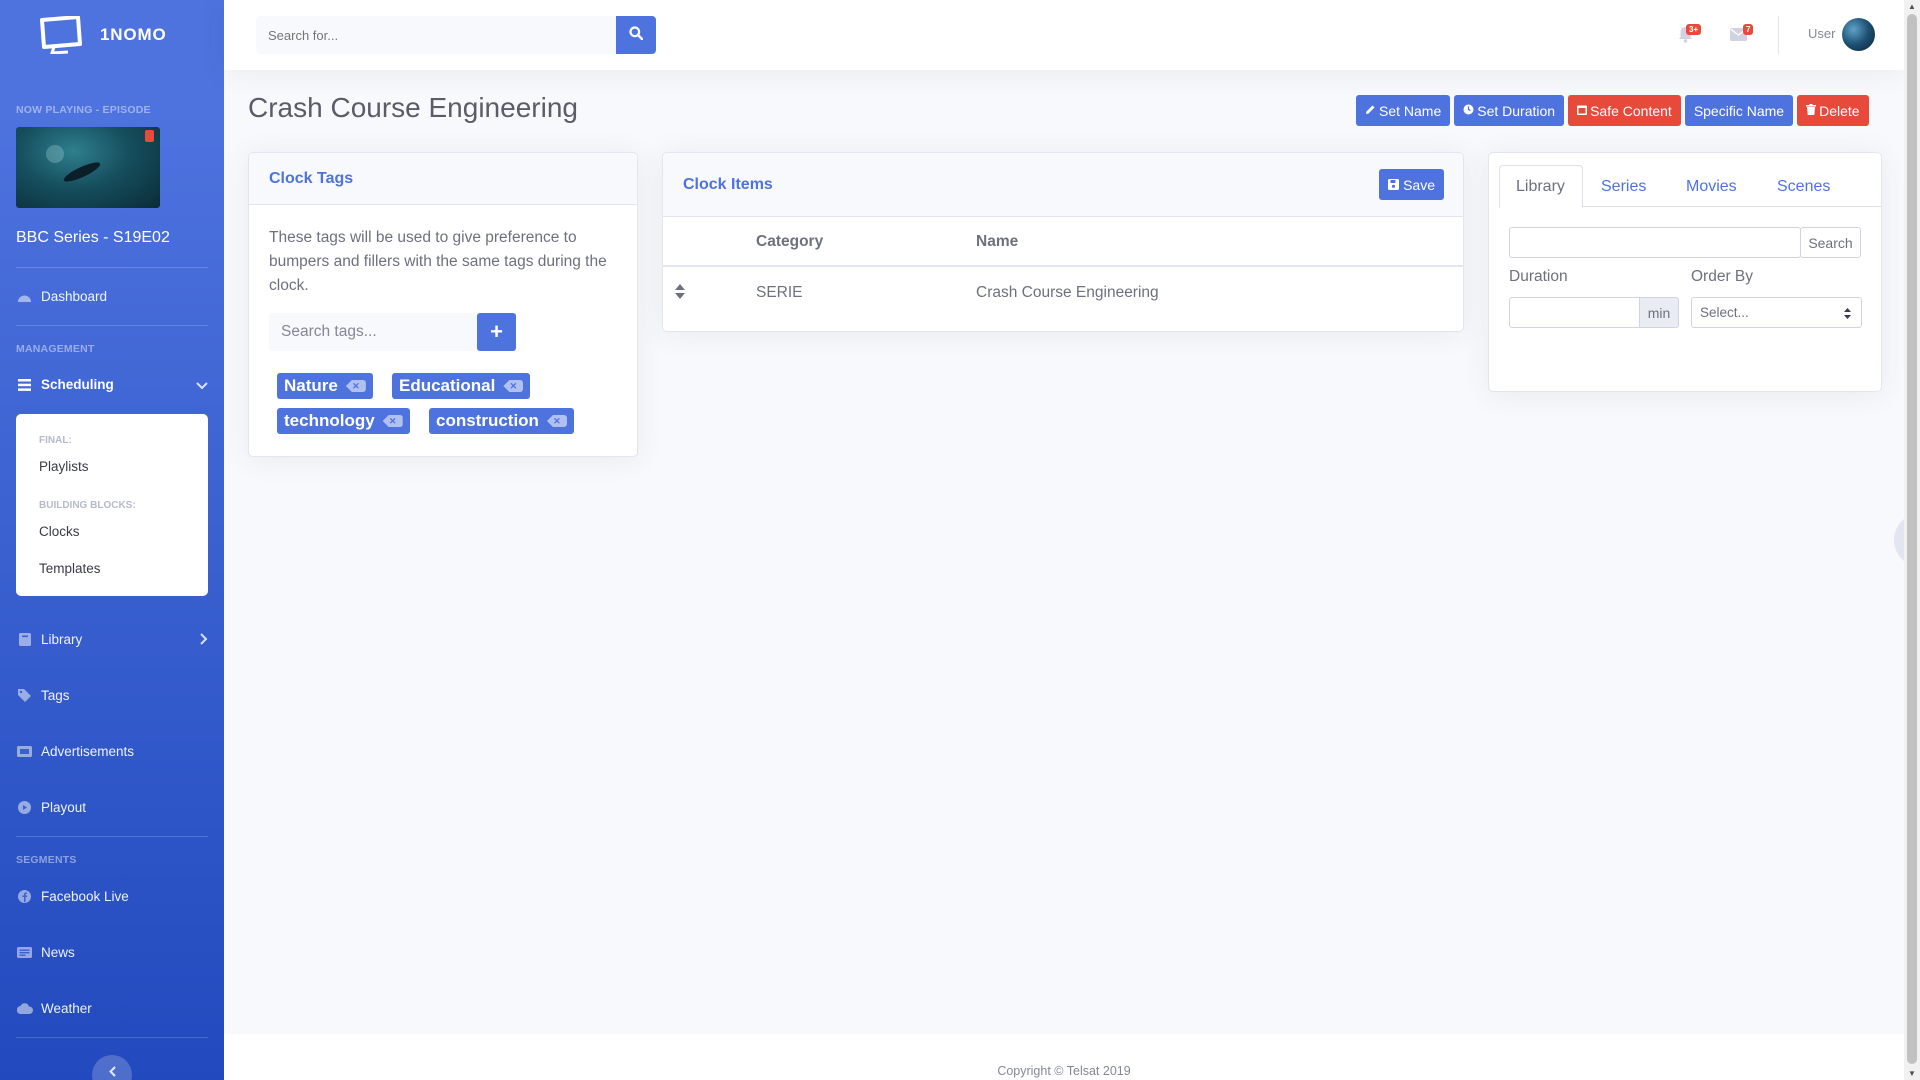 The width and height of the screenshot is (1920, 1080). I want to click on tag-chip: construction ✕, so click(501, 421).